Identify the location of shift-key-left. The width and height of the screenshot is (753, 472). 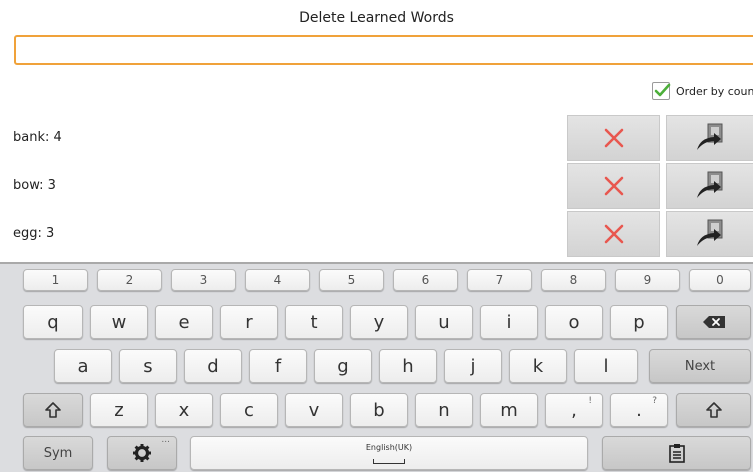
(53, 410).